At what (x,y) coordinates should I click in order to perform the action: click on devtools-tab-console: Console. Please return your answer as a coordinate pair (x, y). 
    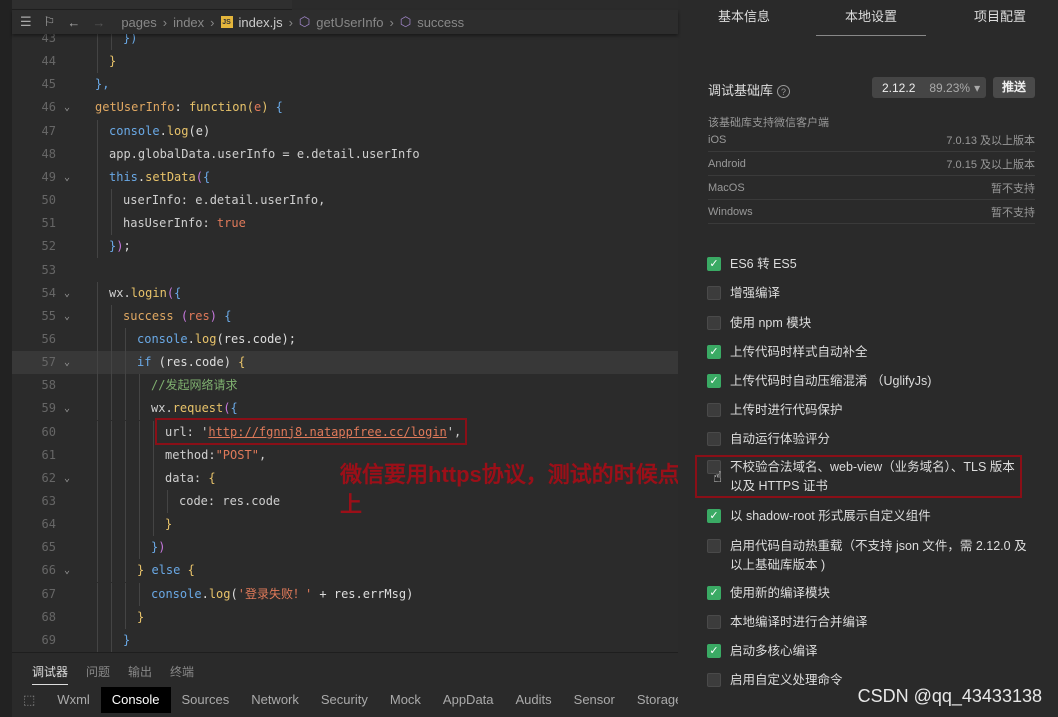
    Looking at the image, I should click on (135, 700).